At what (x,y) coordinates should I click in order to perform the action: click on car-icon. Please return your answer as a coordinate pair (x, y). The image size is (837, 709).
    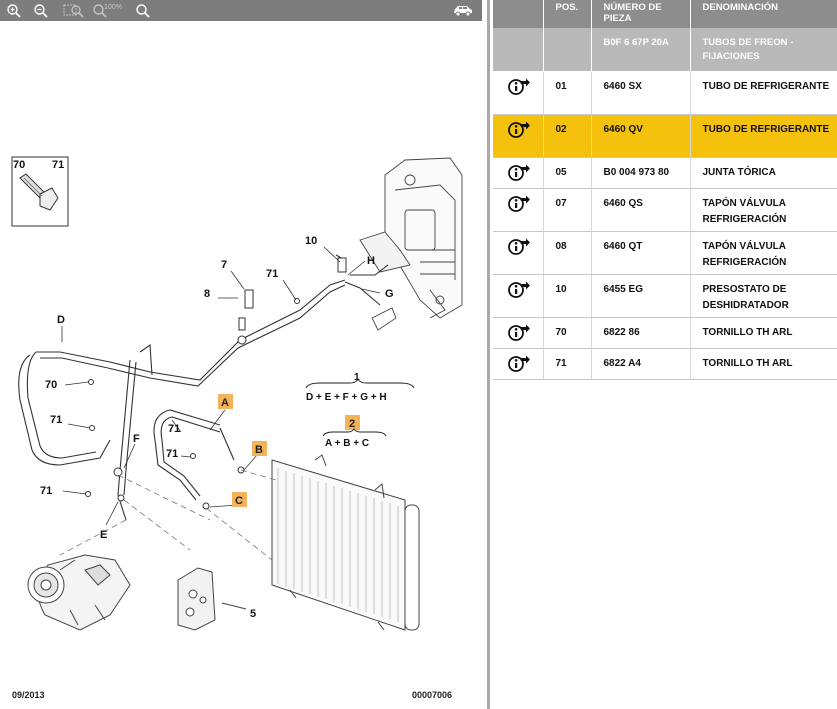
    Looking at the image, I should click on (463, 12).